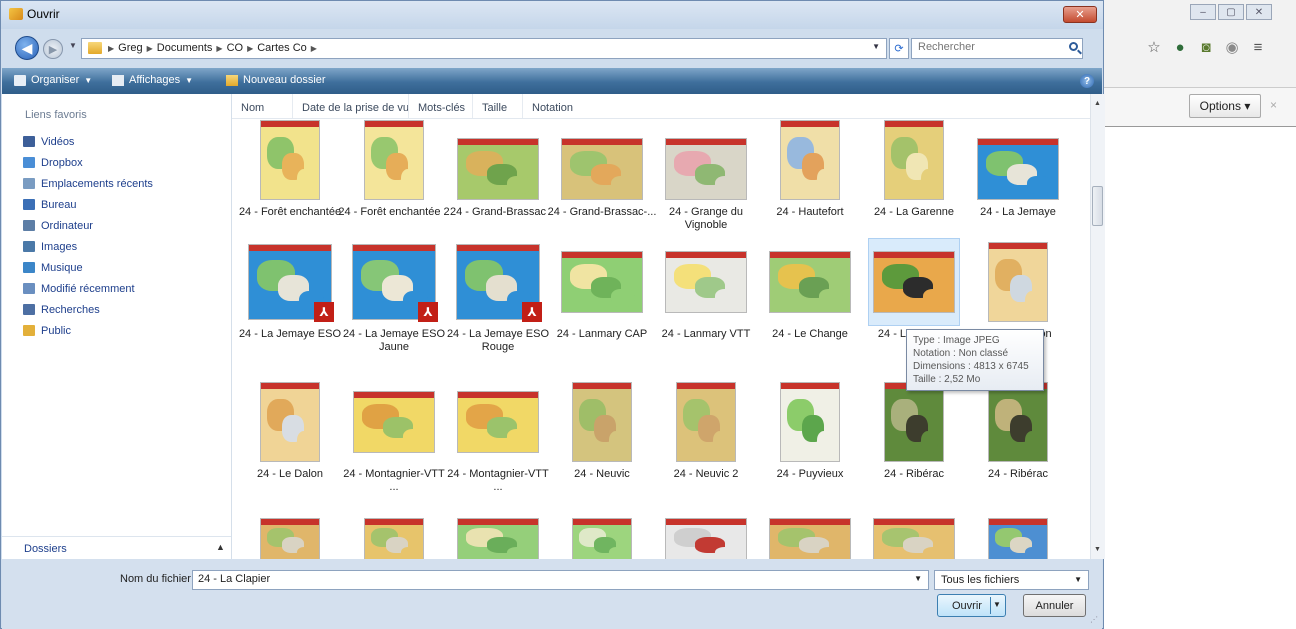  What do you see at coordinates (1054, 605) in the screenshot?
I see `cancel-button: Annuler` at bounding box center [1054, 605].